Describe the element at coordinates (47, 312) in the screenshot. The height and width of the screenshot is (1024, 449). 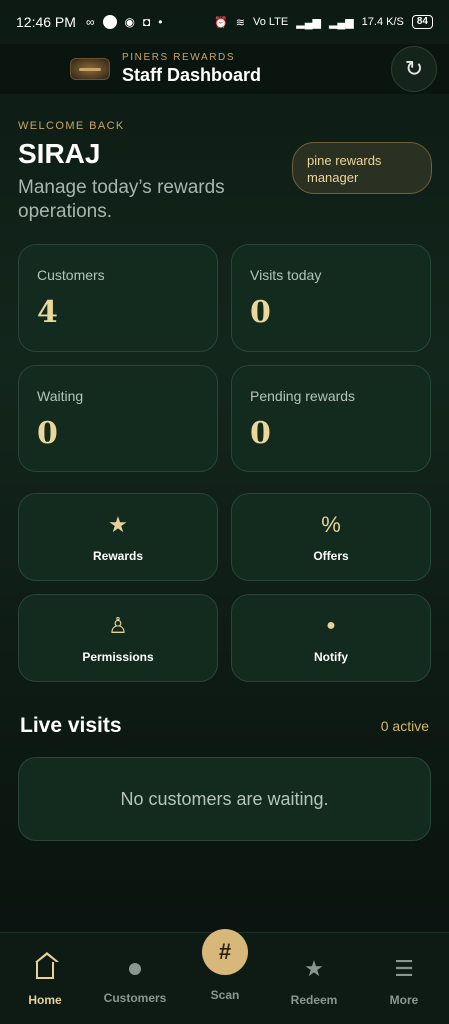
I see `stat-value: 4` at that location.